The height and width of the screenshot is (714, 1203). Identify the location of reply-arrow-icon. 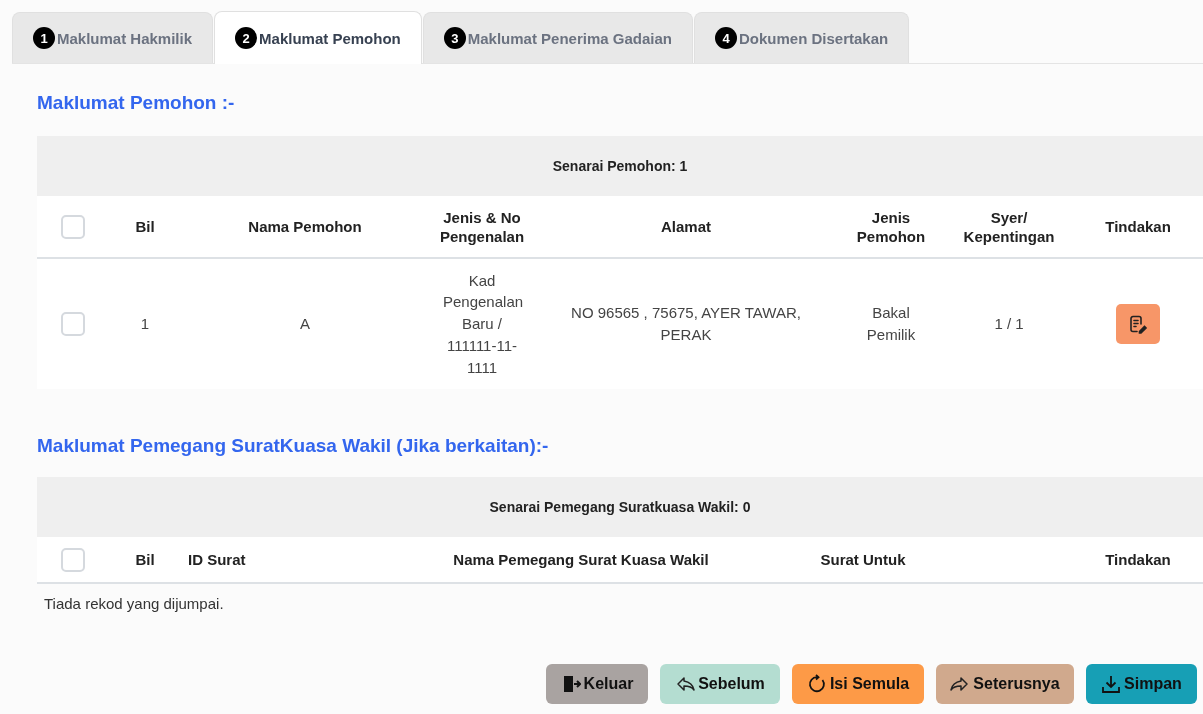
(685, 684).